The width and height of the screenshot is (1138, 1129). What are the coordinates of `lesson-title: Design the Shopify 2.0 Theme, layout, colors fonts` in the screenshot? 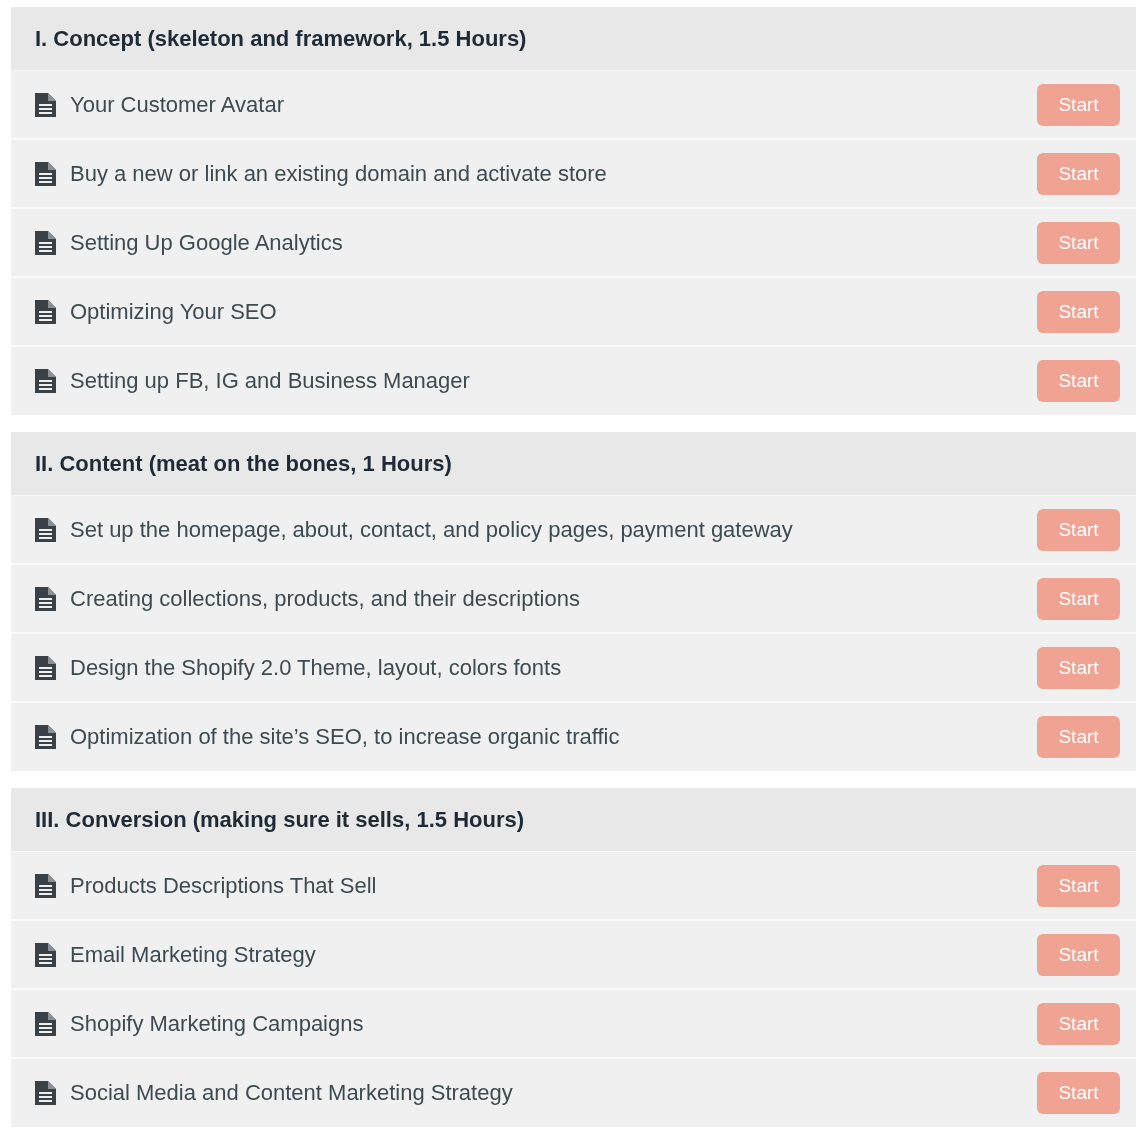 It's located at (316, 667).